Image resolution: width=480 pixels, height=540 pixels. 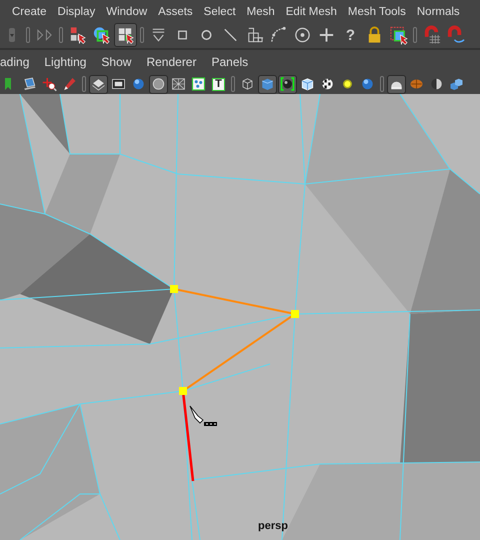 I want to click on marquee-select-icon, so click(x=398, y=35).